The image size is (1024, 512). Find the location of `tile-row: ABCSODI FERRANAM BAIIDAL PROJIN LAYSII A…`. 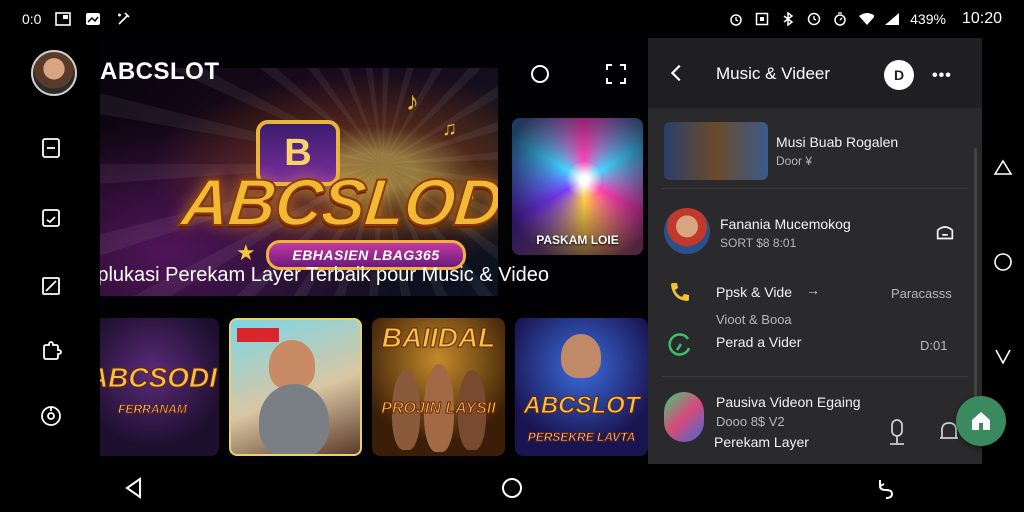

tile-row: ABCSODI FERRANAM BAIIDAL PROJIN LAYSII A… is located at coordinates (374, 387).